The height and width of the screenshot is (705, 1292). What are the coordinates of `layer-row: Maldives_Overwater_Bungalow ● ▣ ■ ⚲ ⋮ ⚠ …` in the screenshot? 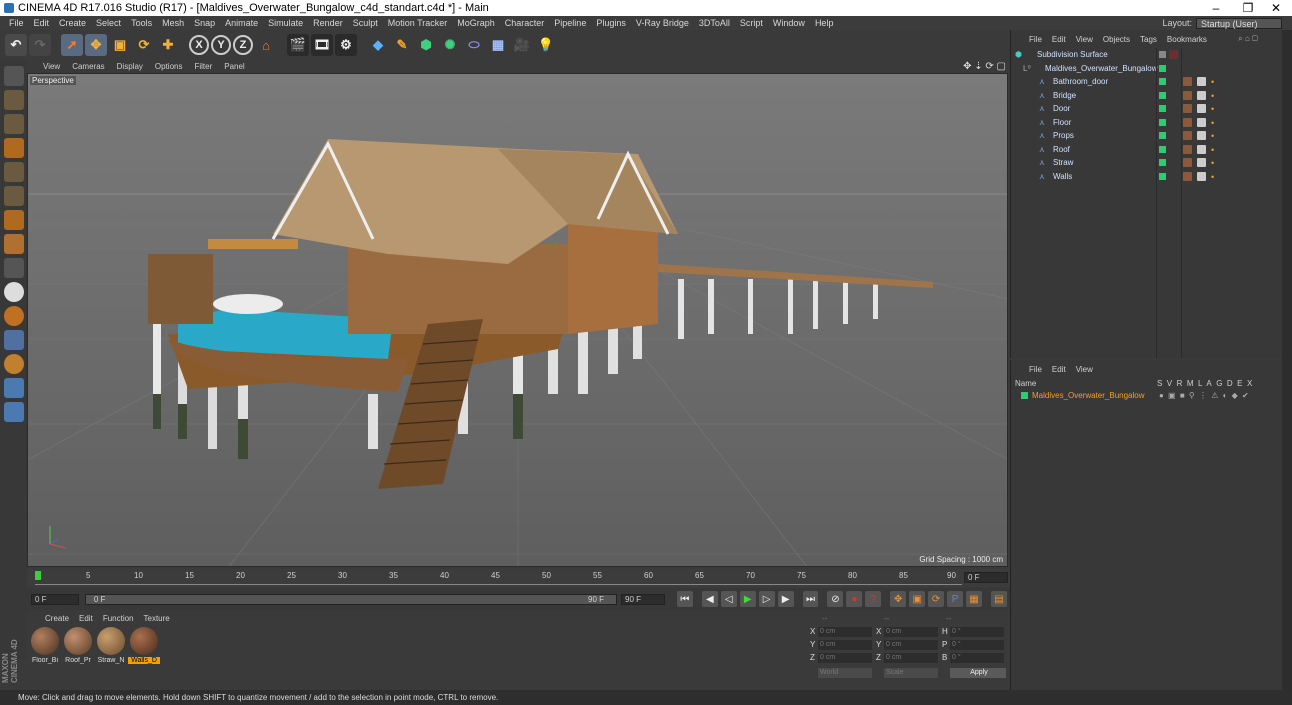 It's located at (1146, 396).